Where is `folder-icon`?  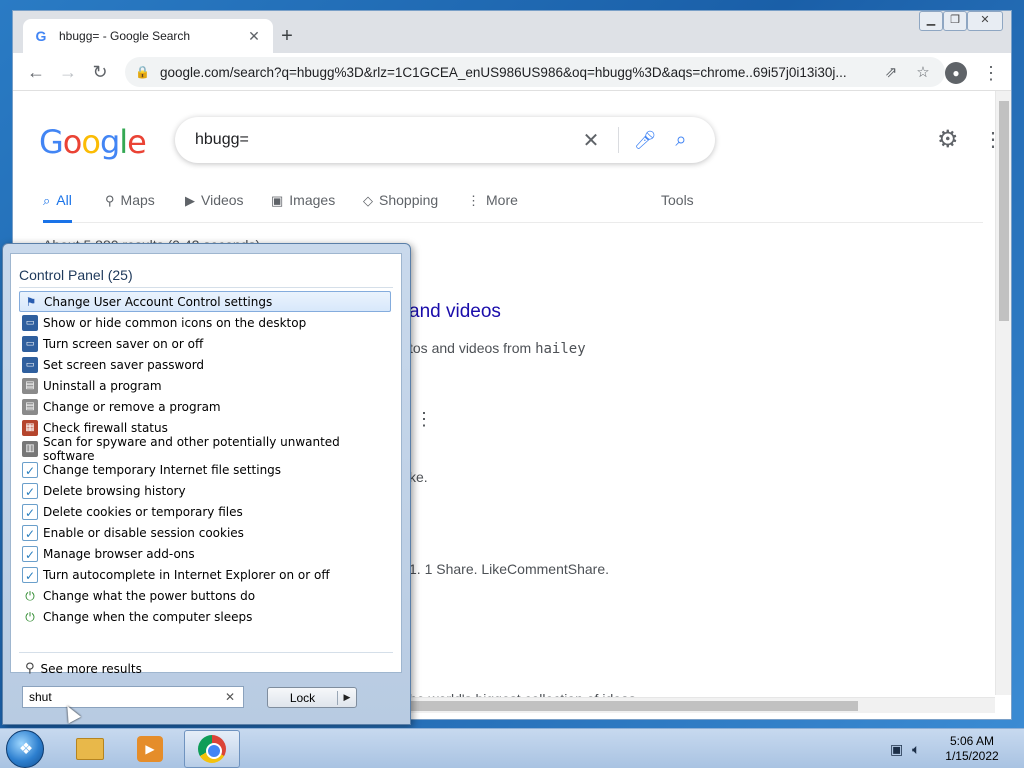
folder-icon is located at coordinates (90, 749).